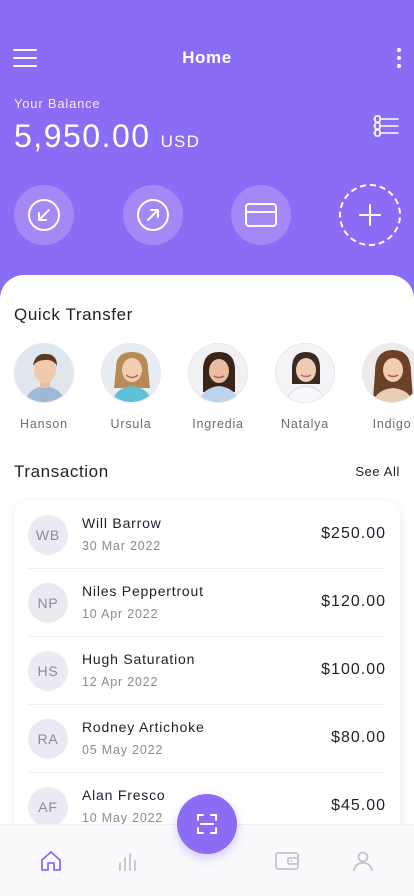 Image resolution: width=414 pixels, height=896 pixels. I want to click on initials-avatar: NP, so click(48, 603).